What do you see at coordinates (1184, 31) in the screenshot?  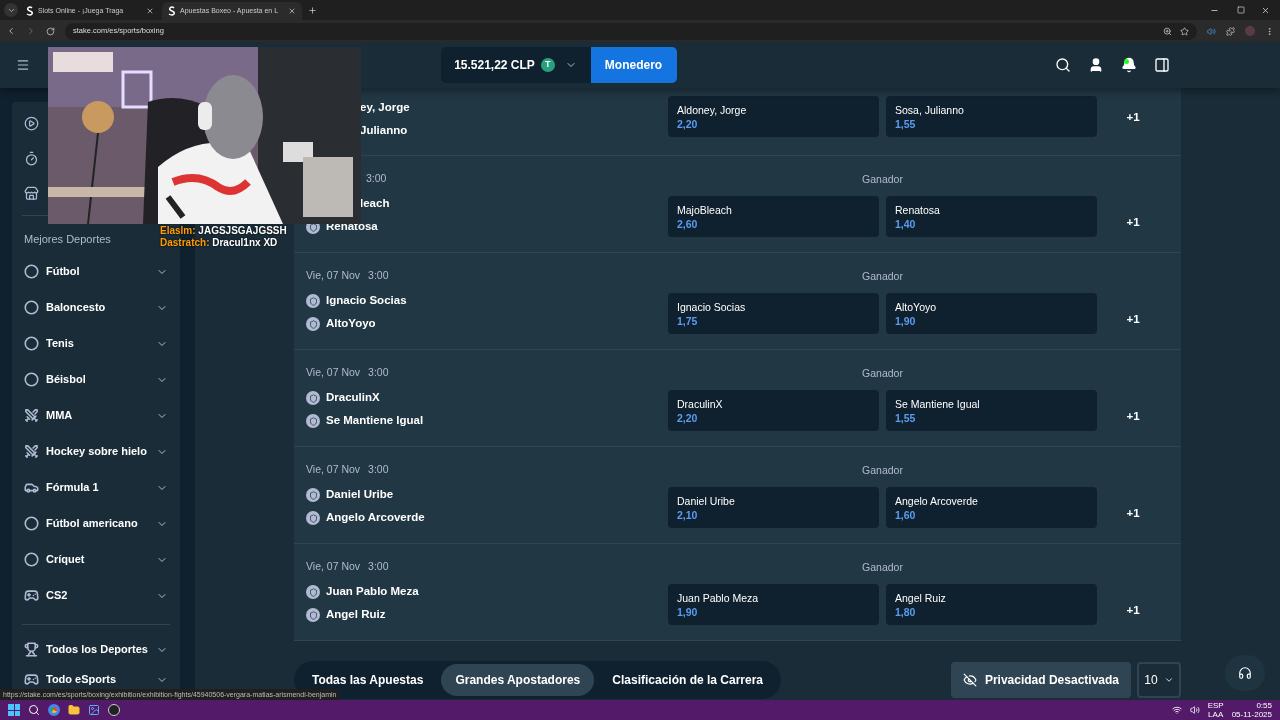 I see `bookmark-icon` at bounding box center [1184, 31].